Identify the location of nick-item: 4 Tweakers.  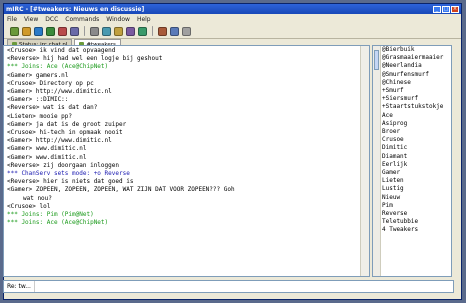
(412, 230).